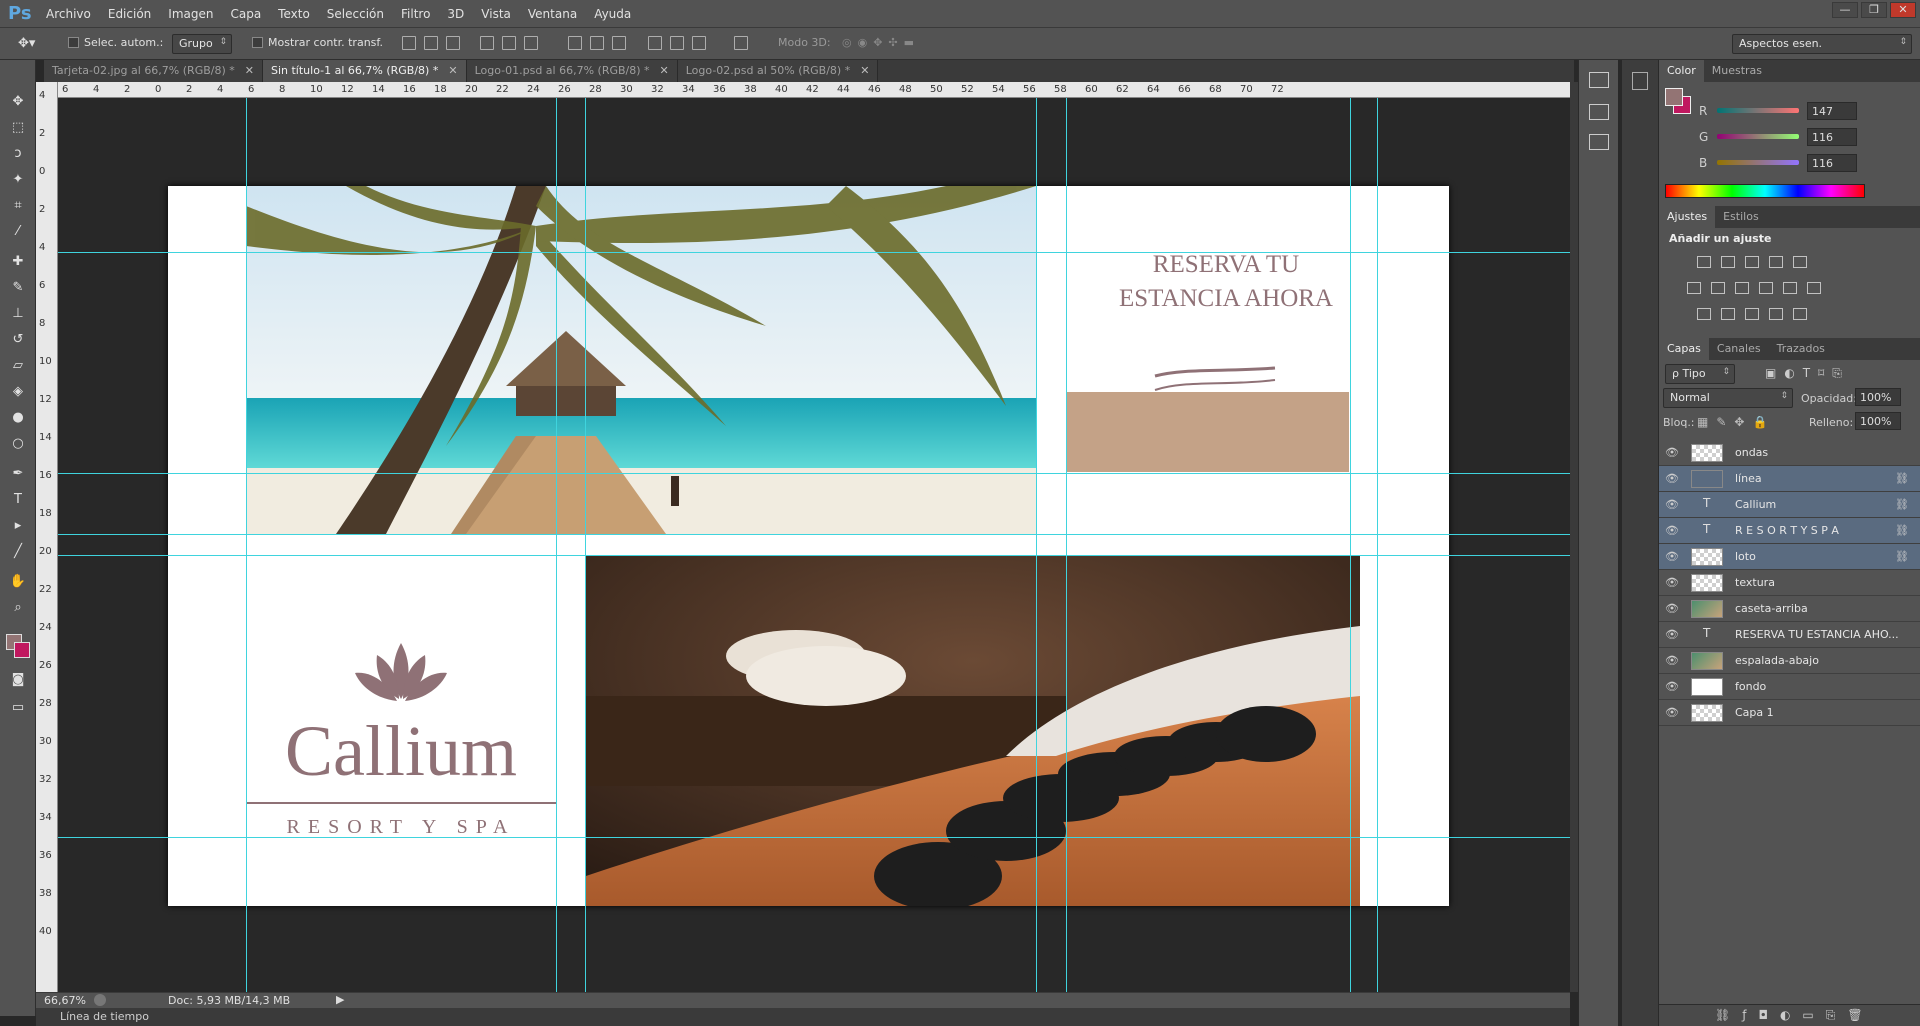  I want to click on path-select-icon: ▸, so click(18, 526).